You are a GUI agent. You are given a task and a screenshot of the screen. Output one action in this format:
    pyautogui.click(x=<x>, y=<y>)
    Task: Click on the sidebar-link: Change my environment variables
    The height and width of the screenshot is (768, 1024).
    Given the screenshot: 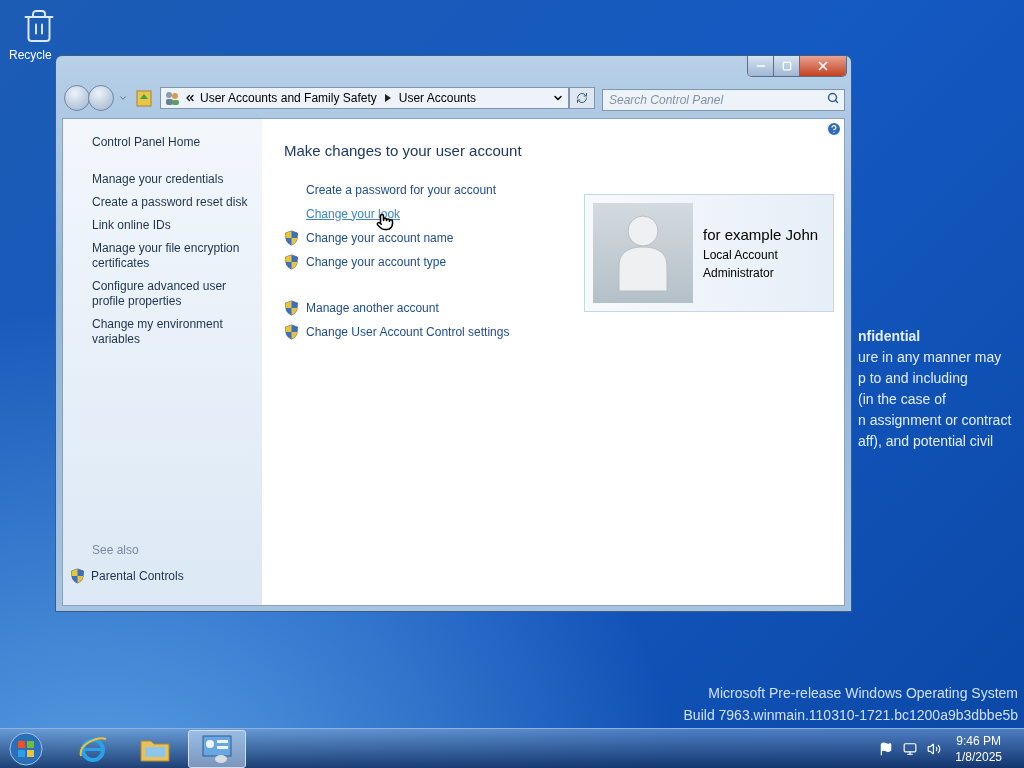 What is the action you would take?
    pyautogui.click(x=172, y=332)
    